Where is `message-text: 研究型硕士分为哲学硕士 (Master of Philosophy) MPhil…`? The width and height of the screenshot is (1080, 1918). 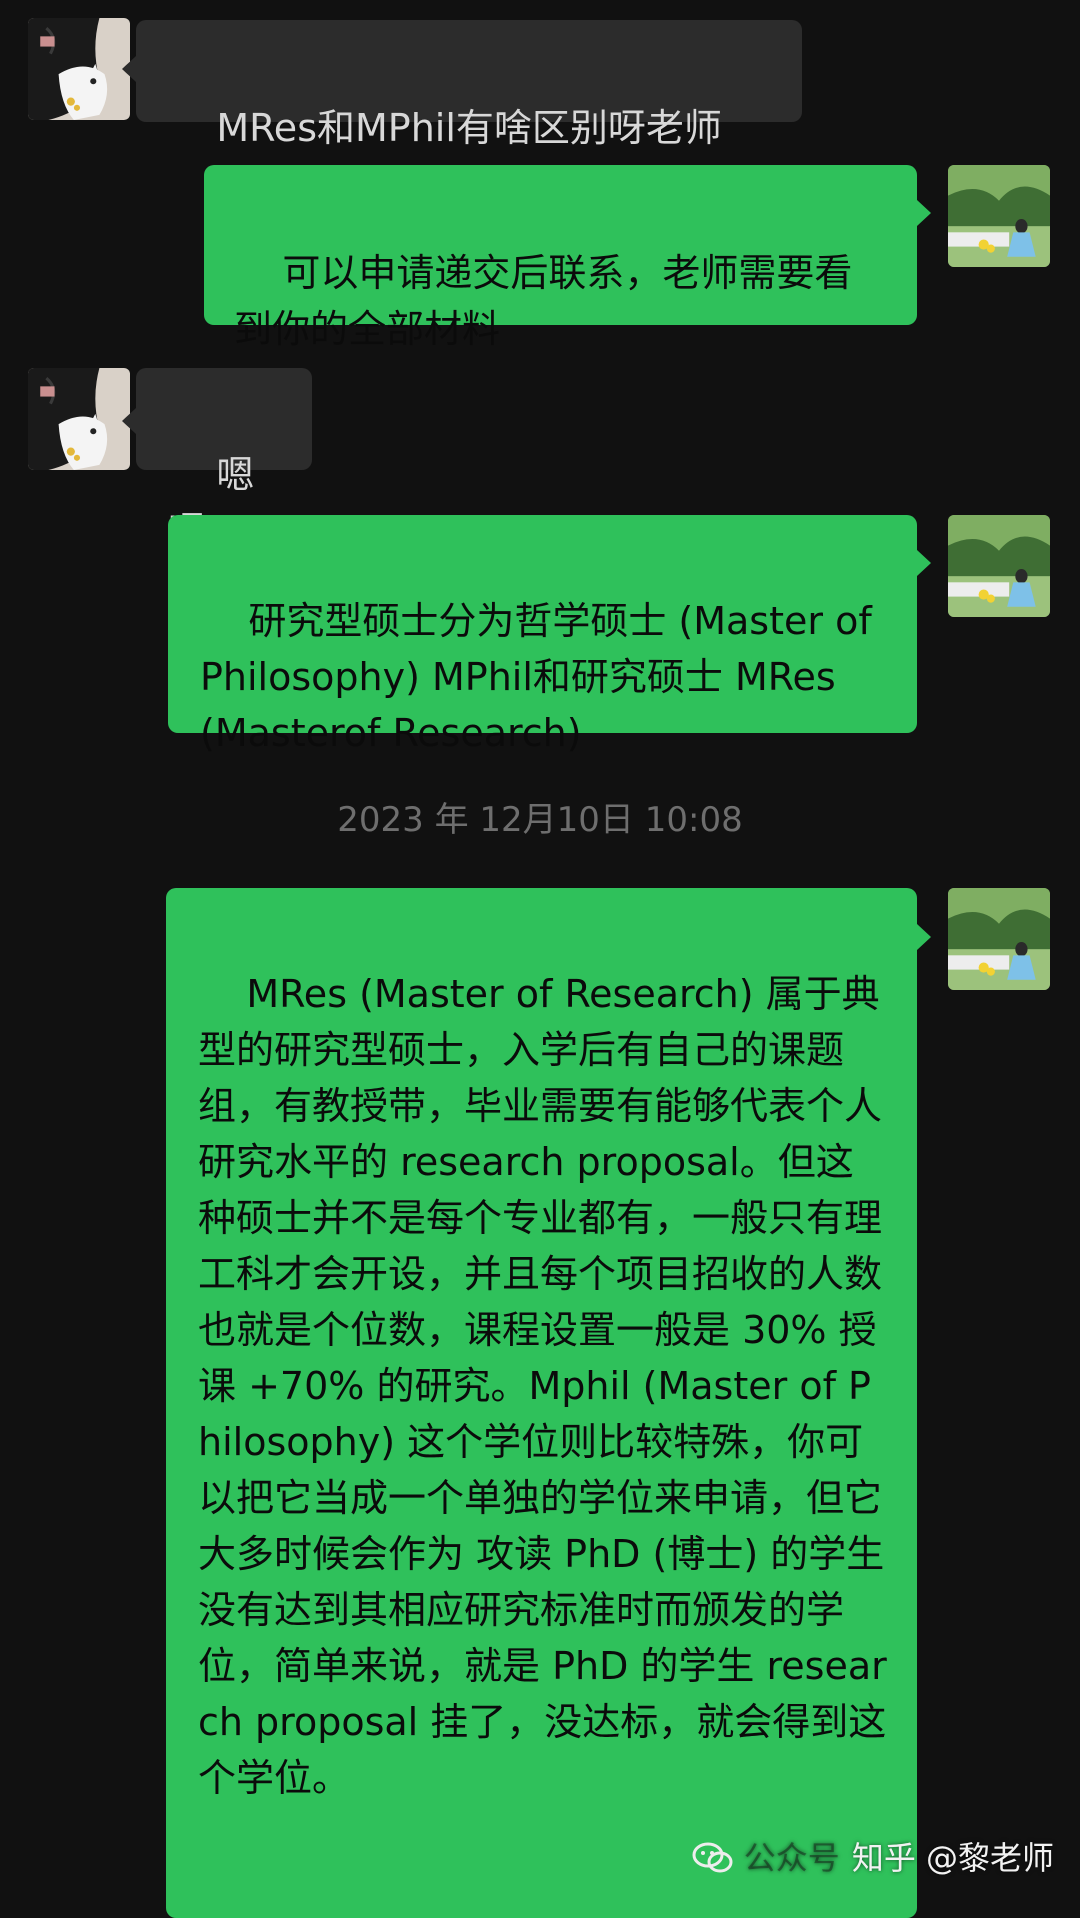 message-text: 研究型硕士分为哲学硕士 (Master of Philosophy) MPhil… is located at coordinates (542, 677).